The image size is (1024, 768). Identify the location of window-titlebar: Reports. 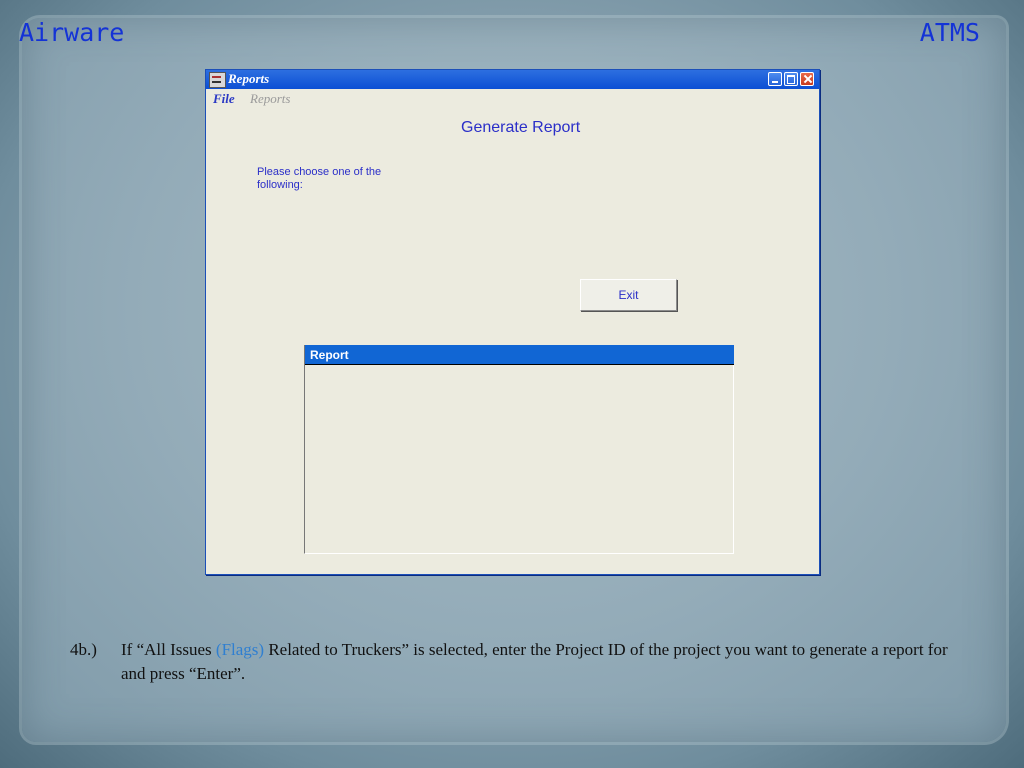
(512, 79).